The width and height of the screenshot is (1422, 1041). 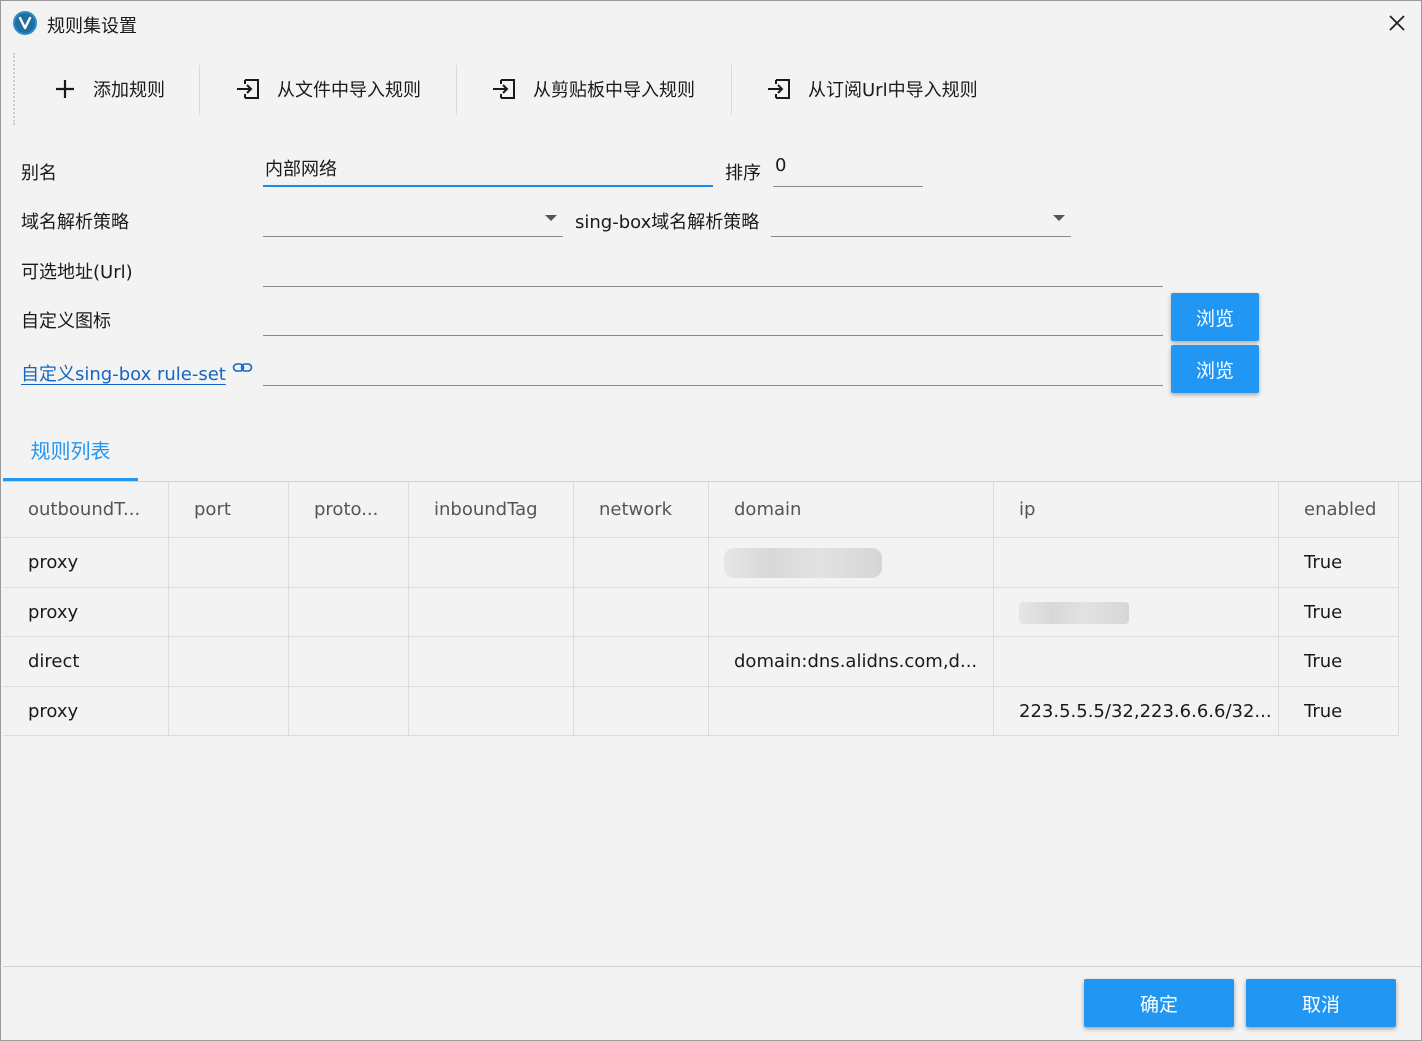 I want to click on import-from-clipboard-button: 从剪贴板中导入规则, so click(x=593, y=89).